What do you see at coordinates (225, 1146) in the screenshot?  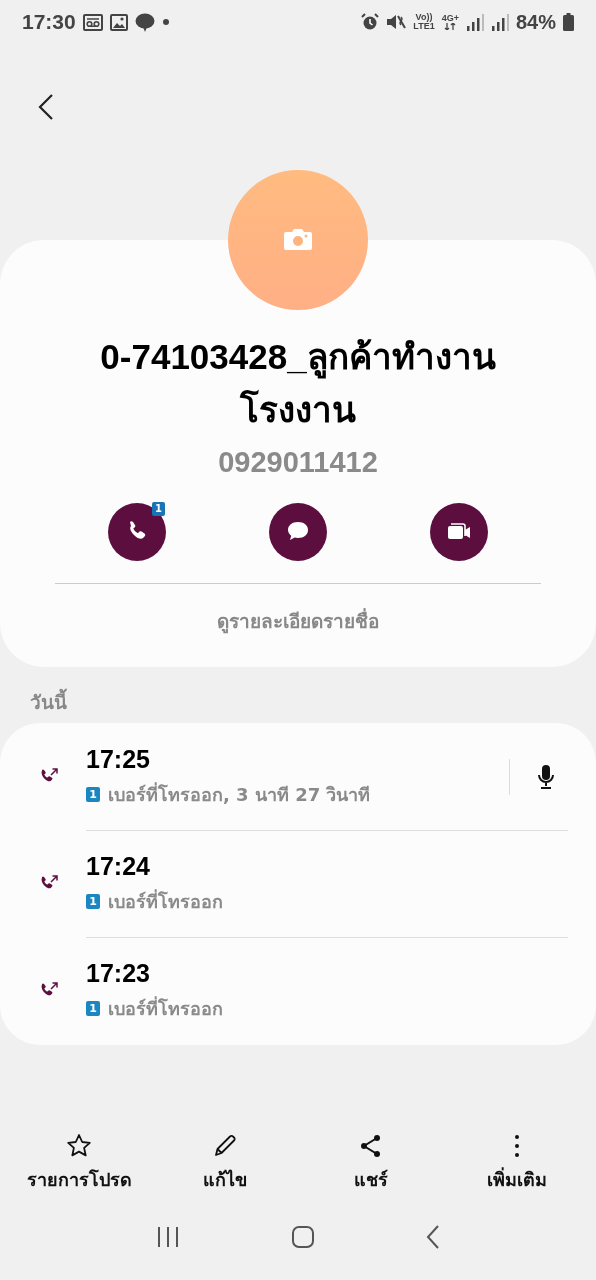 I see `pencil-icon` at bounding box center [225, 1146].